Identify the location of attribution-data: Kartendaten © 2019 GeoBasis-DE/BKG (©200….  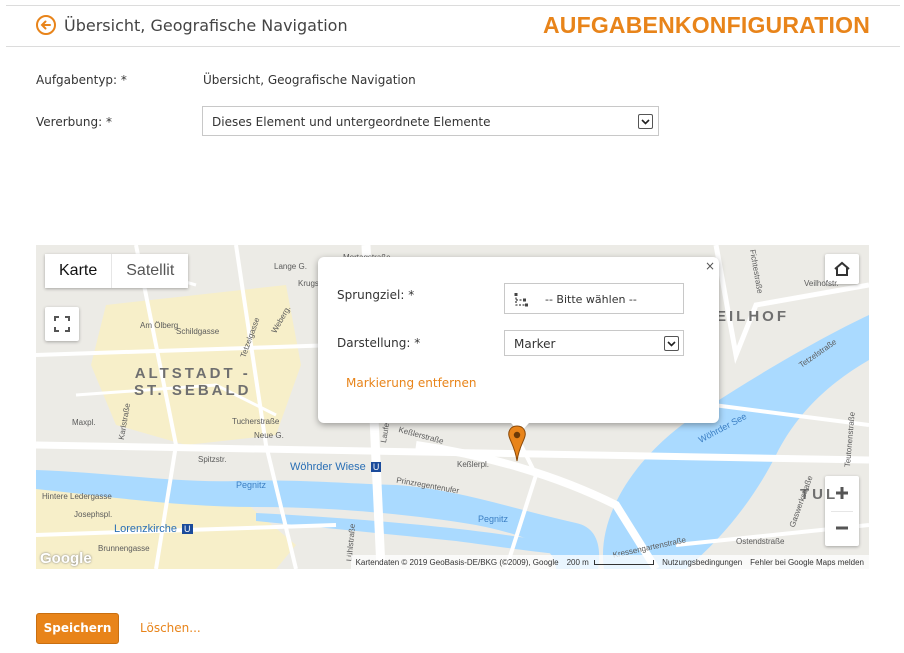
(457, 562).